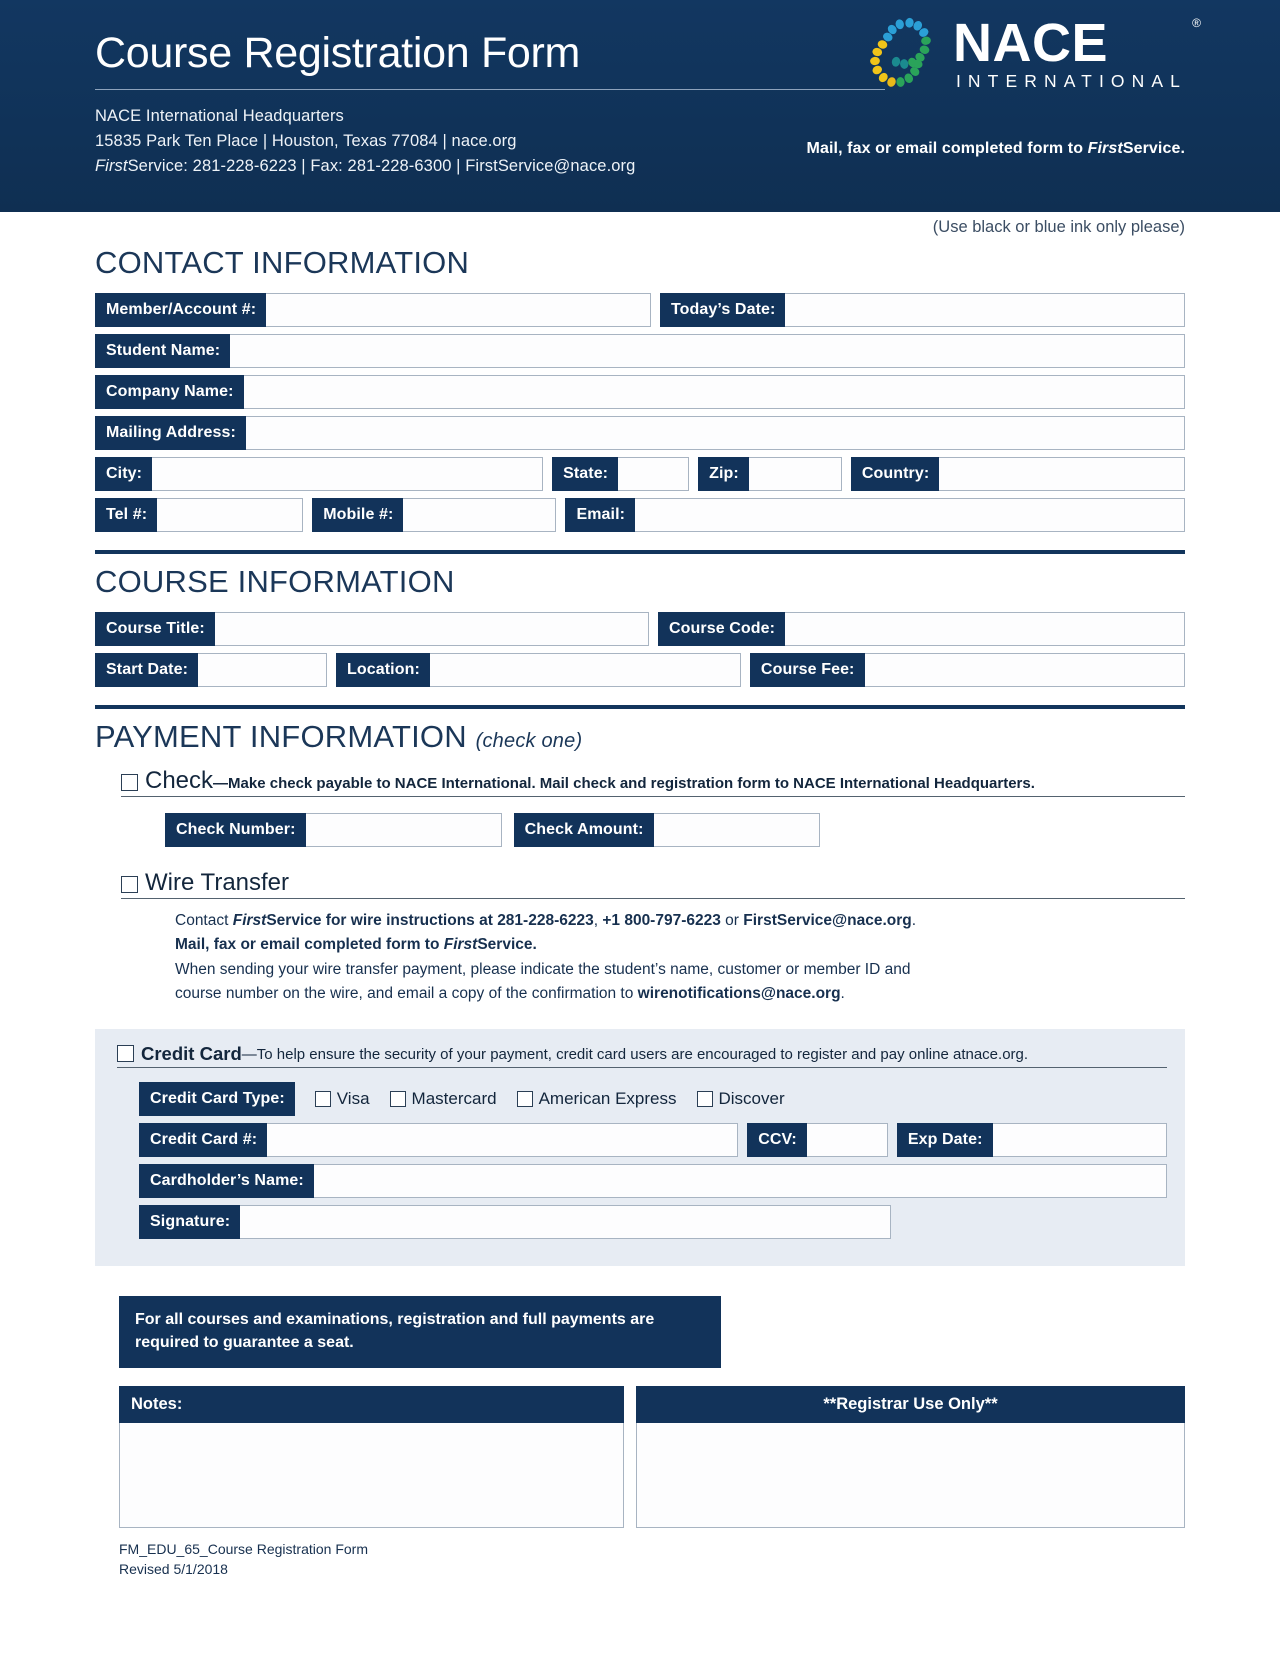 This screenshot has width=1280, height=1656. I want to click on input-credit-card-number, so click(503, 1139).